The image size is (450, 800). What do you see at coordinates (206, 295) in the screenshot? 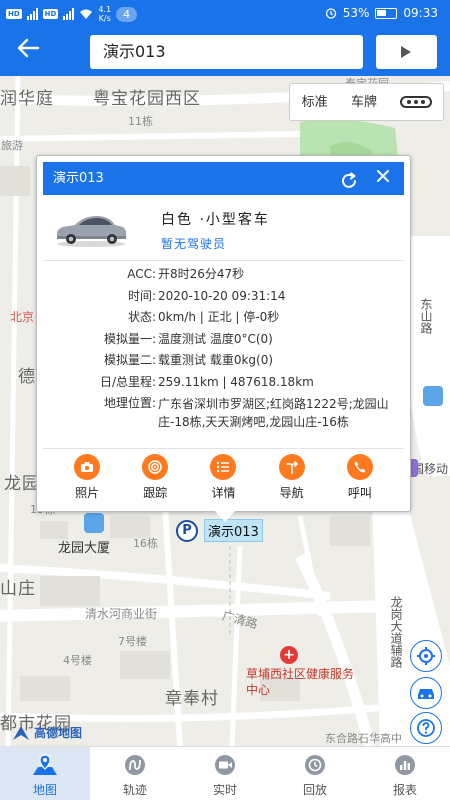
I see `detail-row-time: 时间:2020-10-20 09:31:14` at bounding box center [206, 295].